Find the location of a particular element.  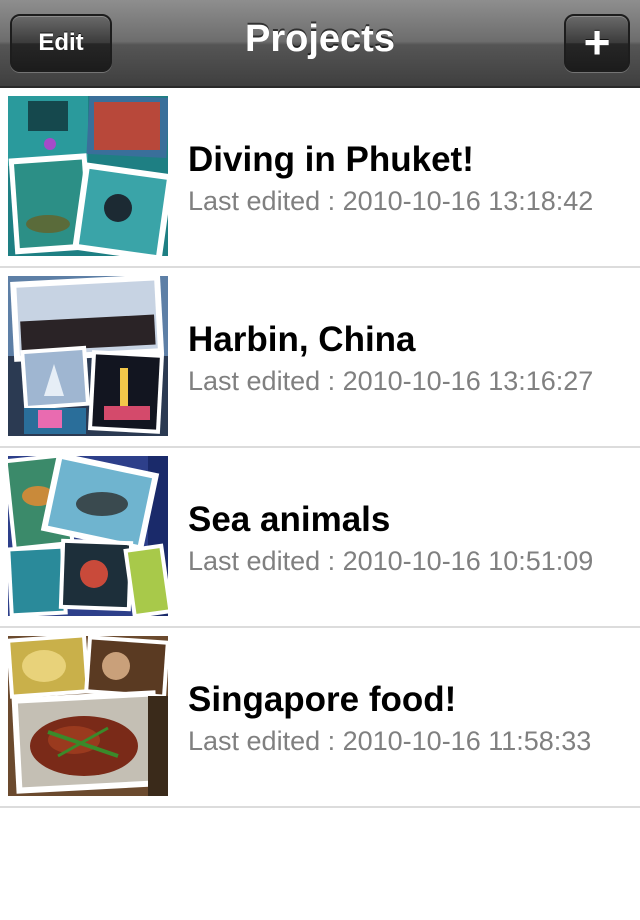

navigation-bar: Edit Projects + is located at coordinates (320, 44).